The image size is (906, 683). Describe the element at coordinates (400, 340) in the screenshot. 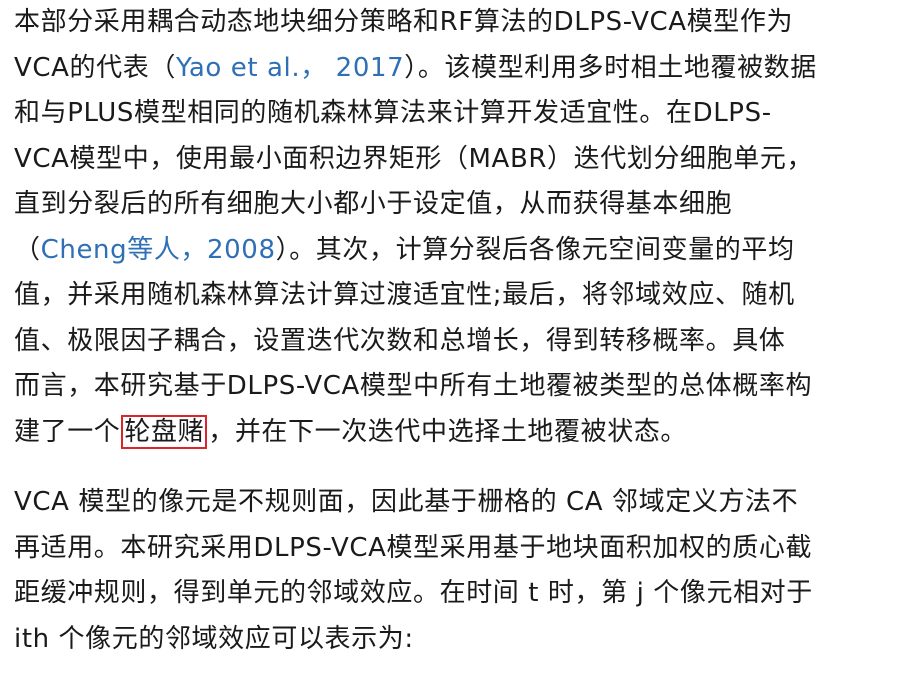

I see `paragraph-1-line-8: 值、极限因子耦合，设置迭代次数和总增长，得到转移概率。具体` at that location.